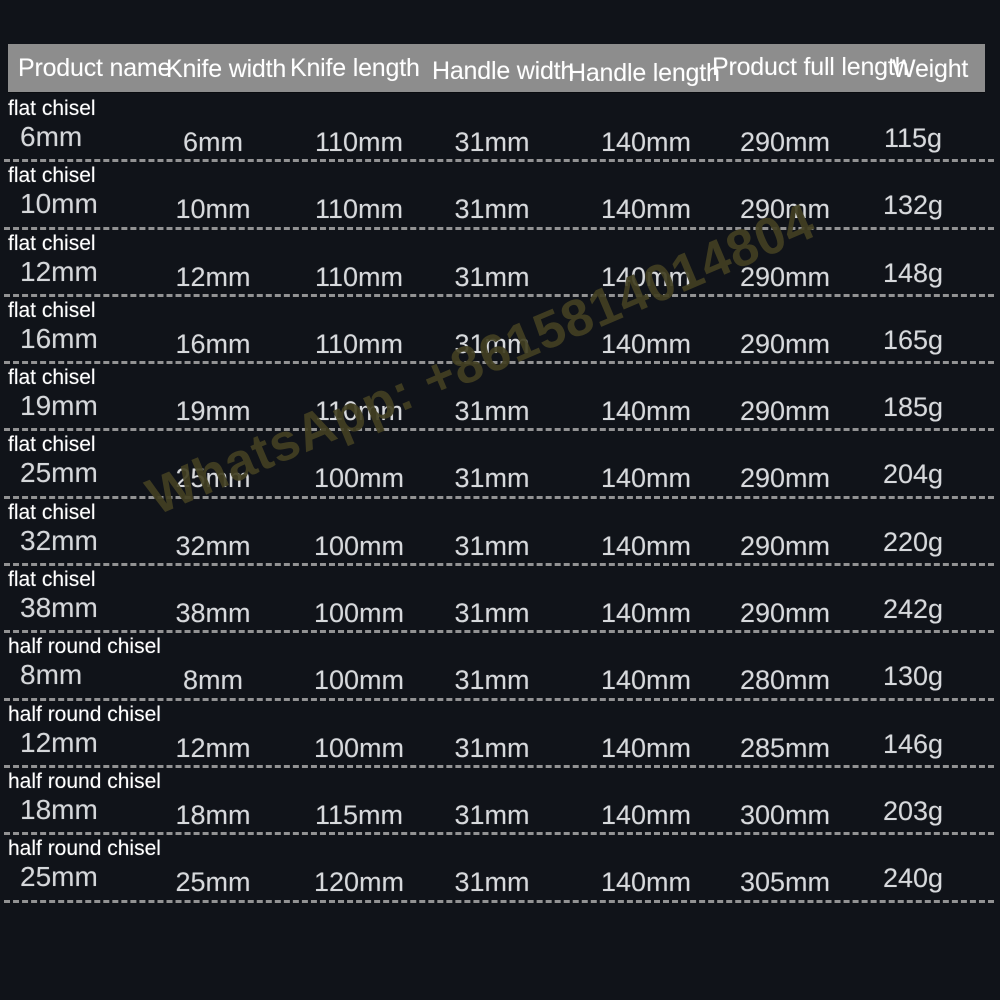 This screenshot has height=1000, width=1000. Describe the element at coordinates (503, 71) in the screenshot. I see `column-header-handle-width: Handle width` at that location.